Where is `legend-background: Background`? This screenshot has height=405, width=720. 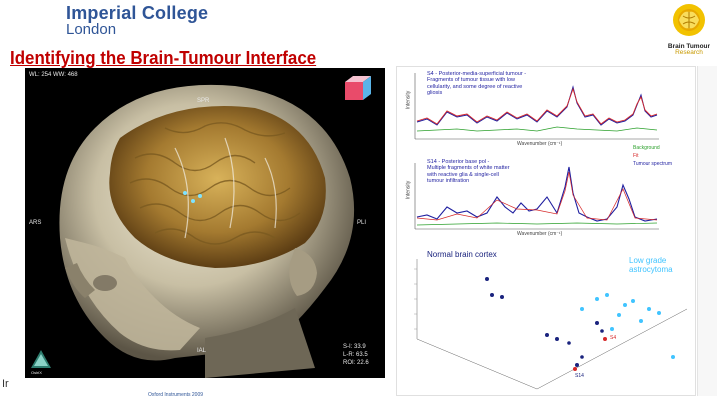
legend-background: Background is located at coordinates (646, 148).